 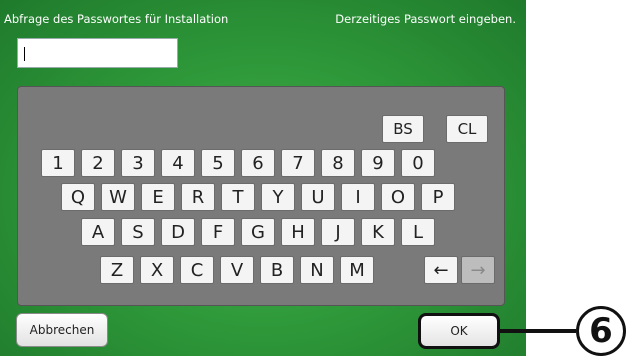 What do you see at coordinates (425, 19) in the screenshot?
I see `dialog-prompt: Derzeitiges Passwort eingeben.` at bounding box center [425, 19].